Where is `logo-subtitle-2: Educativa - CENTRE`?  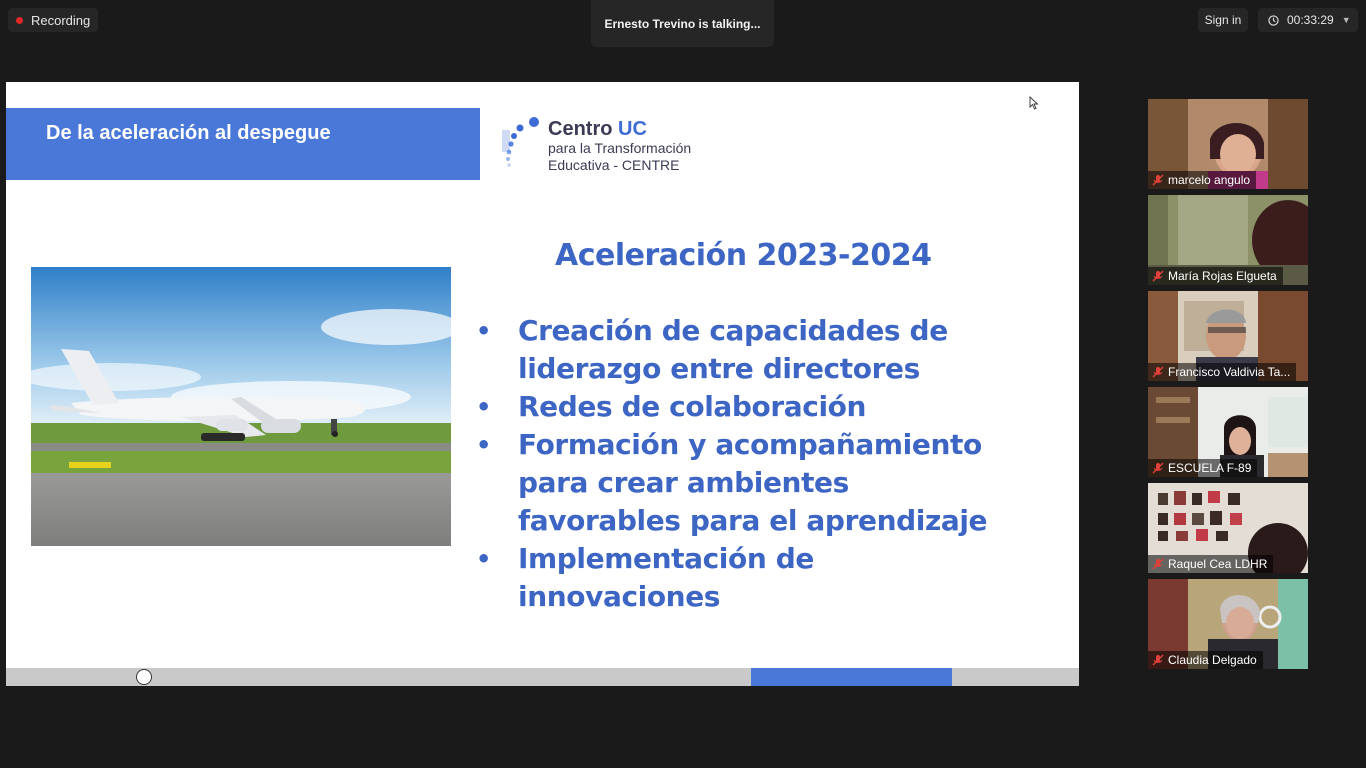 logo-subtitle-2: Educativa - CENTRE is located at coordinates (614, 165).